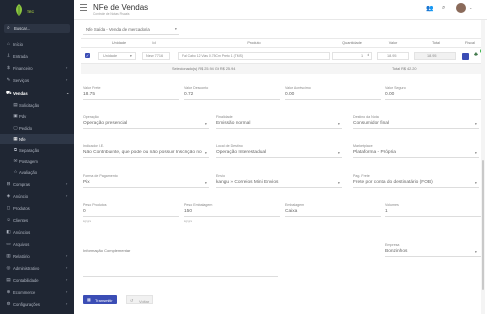 Image resolution: width=487 pixels, height=314 pixels. Describe the element at coordinates (154, 43) in the screenshot. I see `column-header-id: Id` at that location.